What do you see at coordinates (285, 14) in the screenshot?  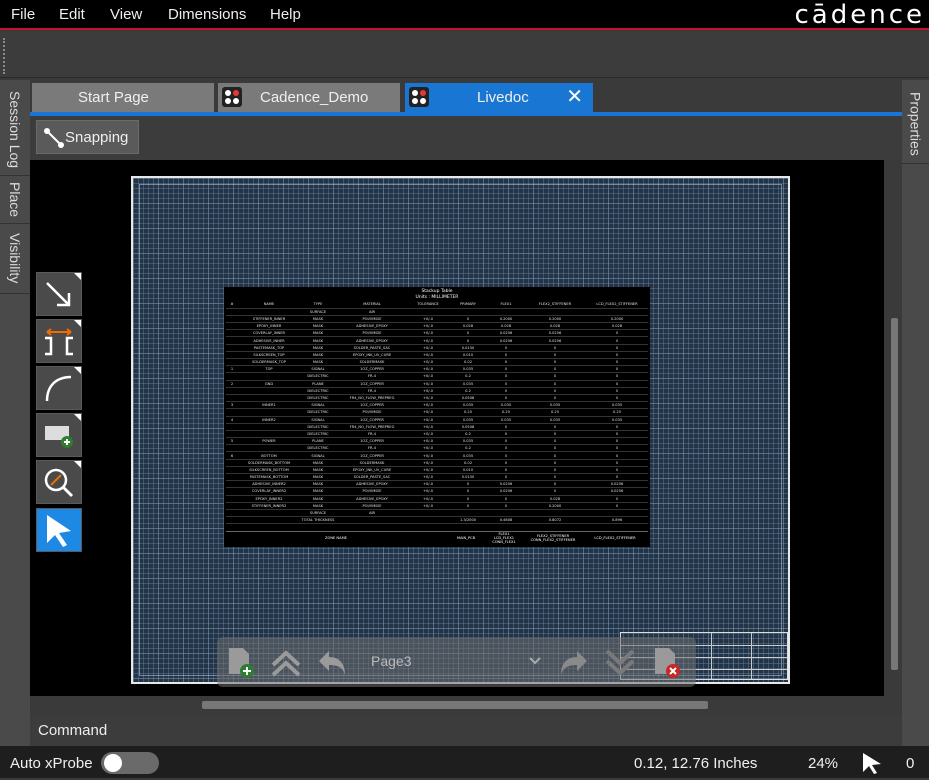 I see `menu-help: Help` at bounding box center [285, 14].